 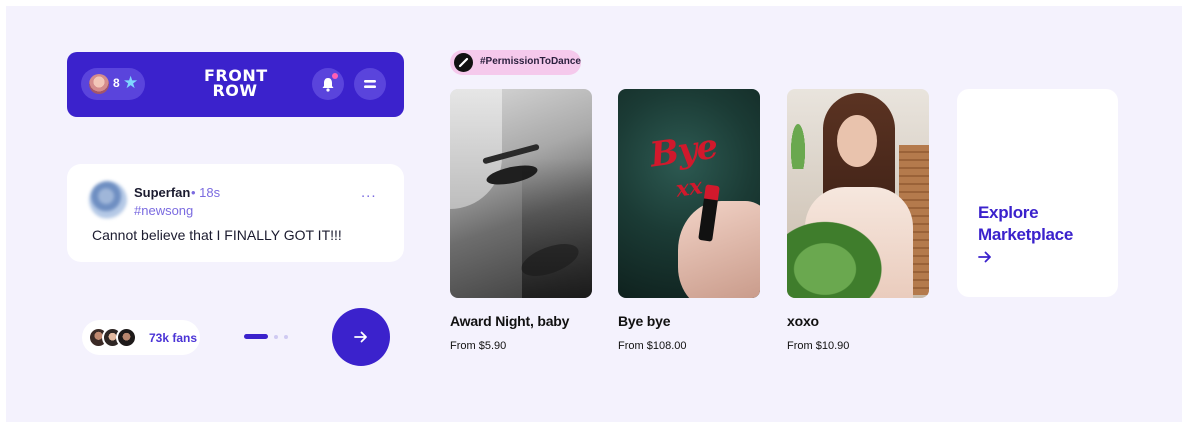 What do you see at coordinates (173, 338) in the screenshot?
I see `fans-count: 73k fans` at bounding box center [173, 338].